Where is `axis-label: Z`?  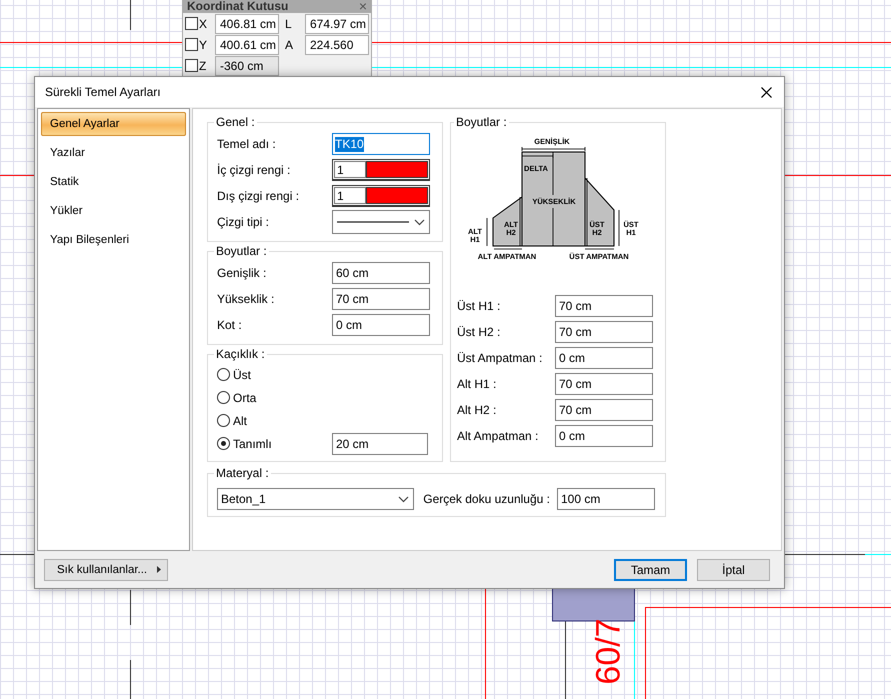 axis-label: Z is located at coordinates (203, 65).